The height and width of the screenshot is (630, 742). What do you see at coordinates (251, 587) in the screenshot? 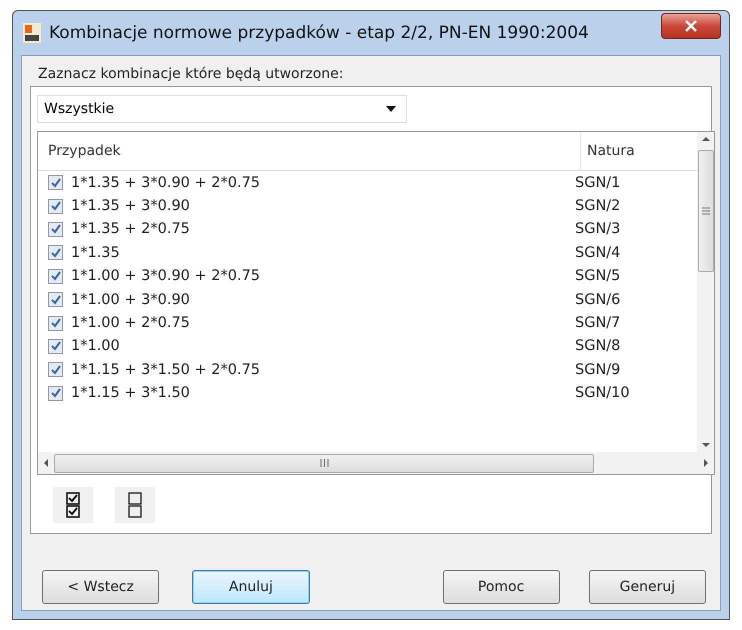
I see `dialog-button: Anuluj` at bounding box center [251, 587].